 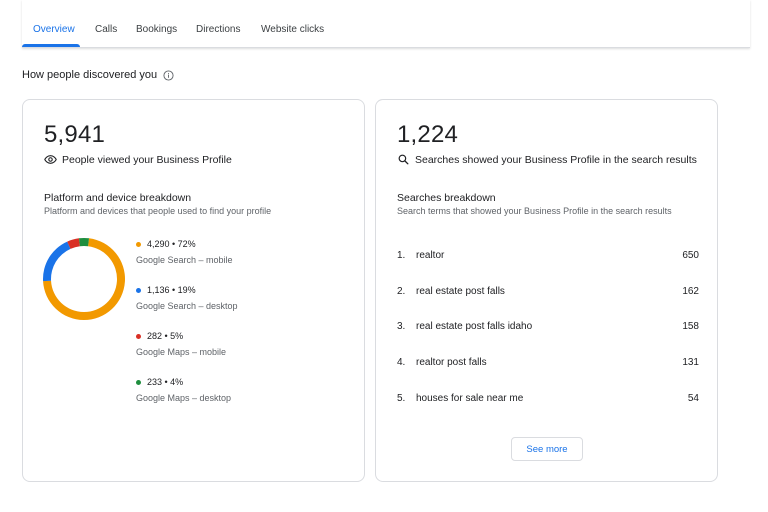 I want to click on legend-label: Google Maps – mobile, so click(x=181, y=352).